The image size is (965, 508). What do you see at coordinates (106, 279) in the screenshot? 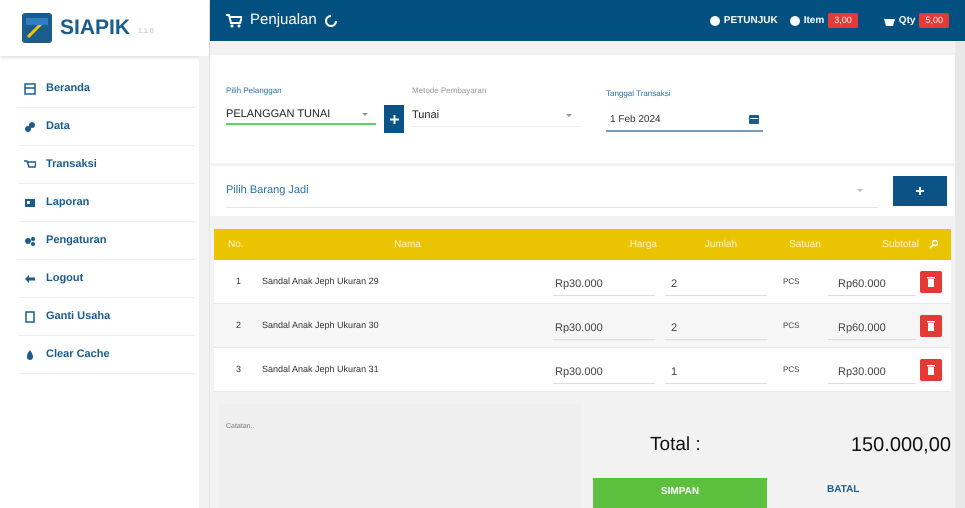
I see `menu-item: Logout` at bounding box center [106, 279].